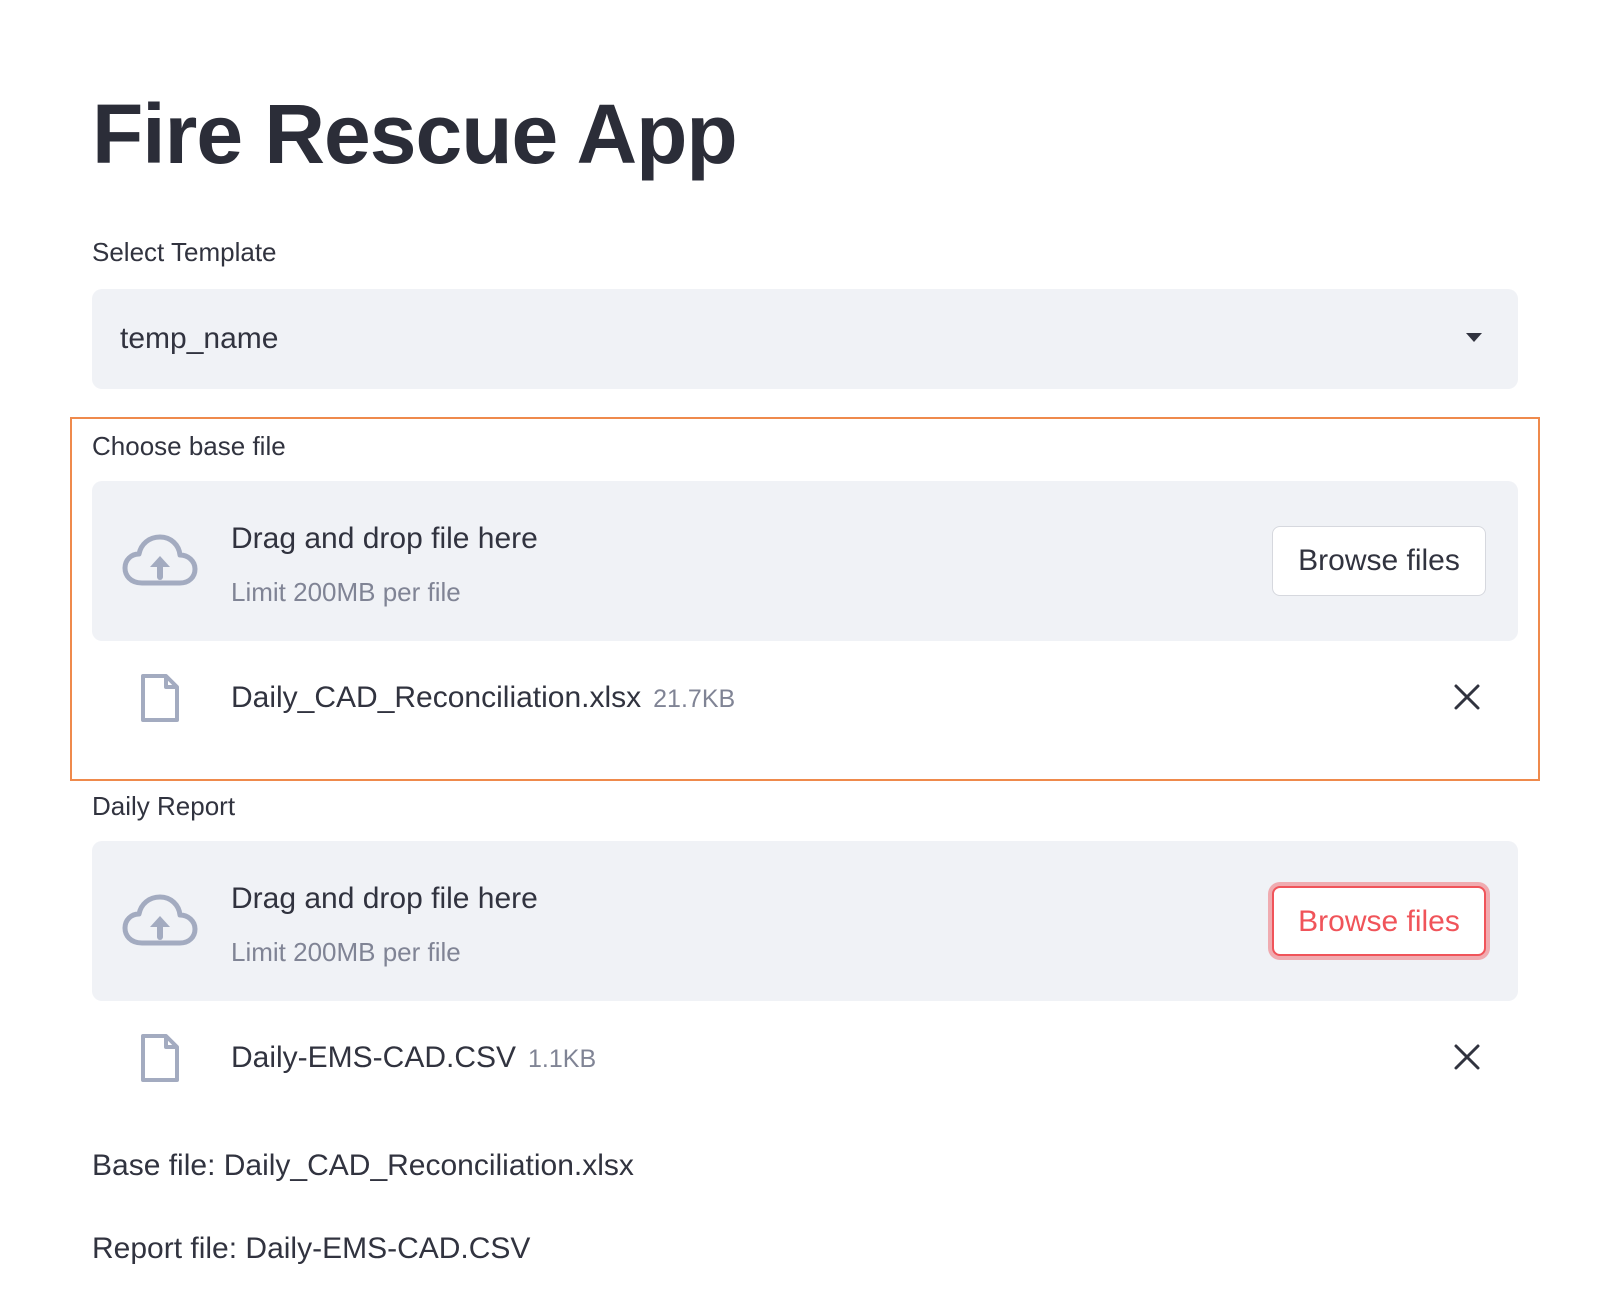 This screenshot has height=1292, width=1614. I want to click on template-select: temp_name, so click(805, 339).